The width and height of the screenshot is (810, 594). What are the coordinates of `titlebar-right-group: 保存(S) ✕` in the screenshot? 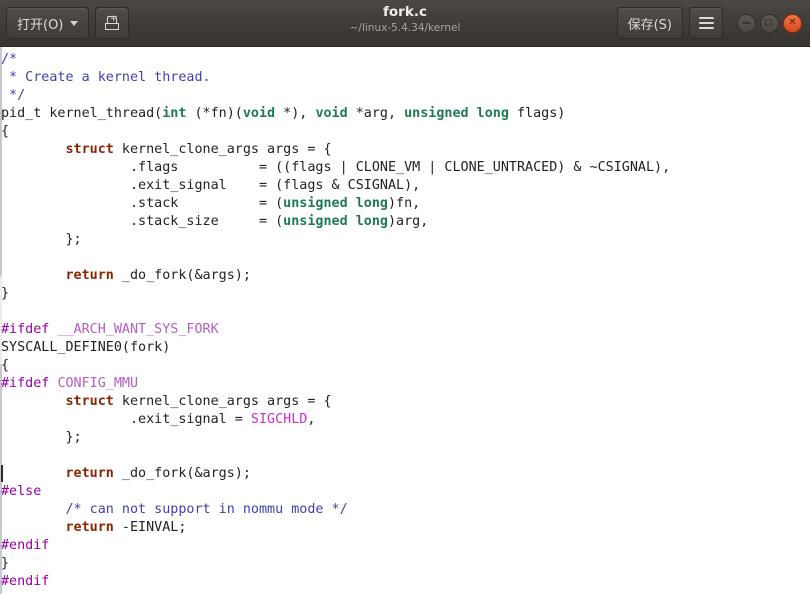 It's located at (710, 23).